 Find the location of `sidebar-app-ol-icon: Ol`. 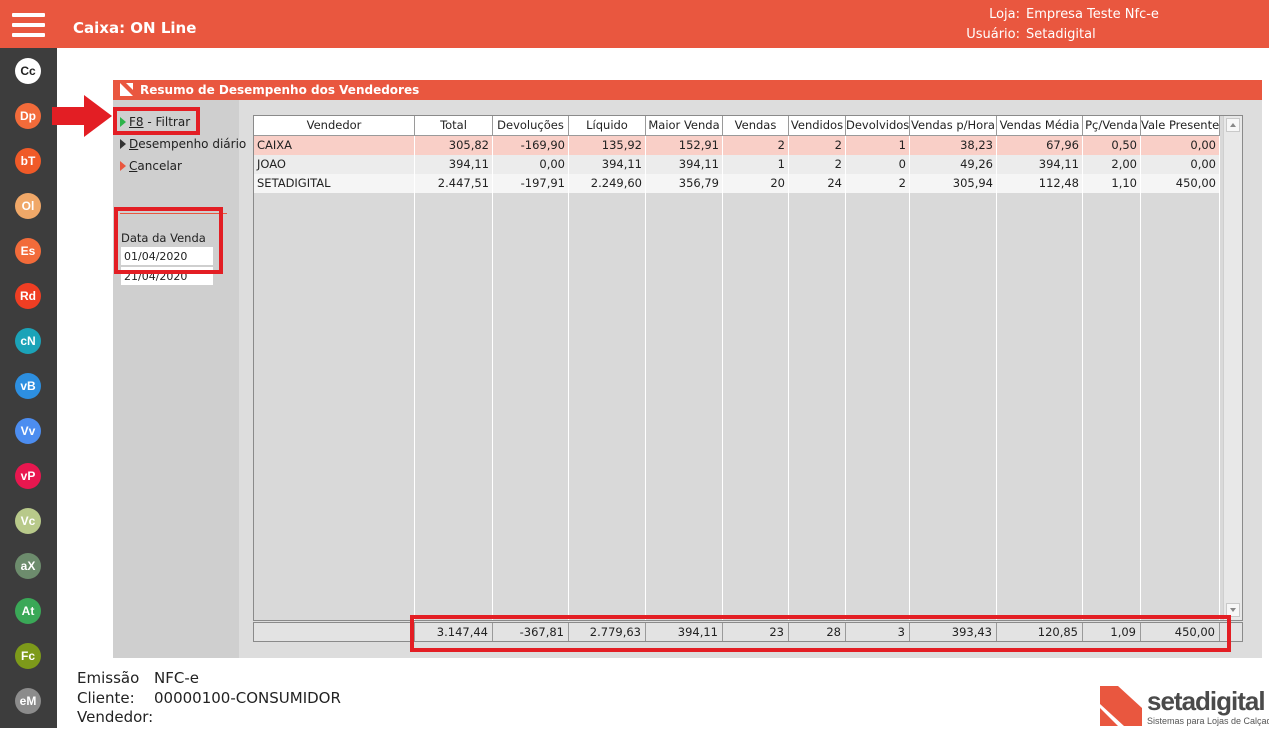

sidebar-app-ol-icon: Ol is located at coordinates (28, 206).